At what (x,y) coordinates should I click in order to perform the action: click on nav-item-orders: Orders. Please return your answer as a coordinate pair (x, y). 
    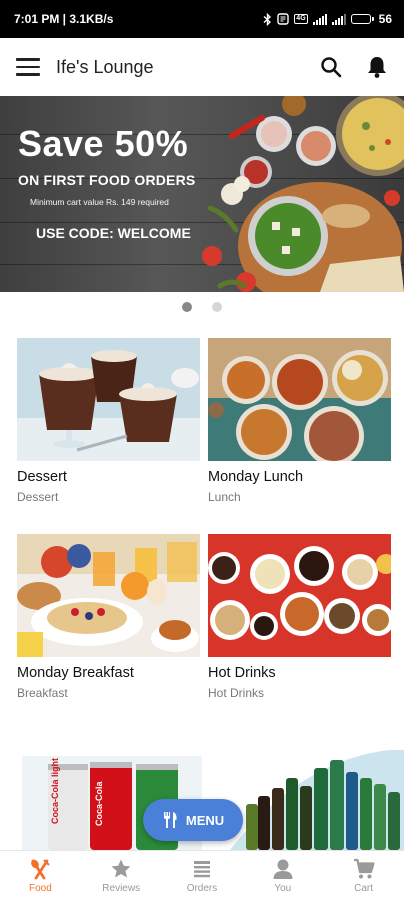
    Looking at the image, I should click on (202, 875).